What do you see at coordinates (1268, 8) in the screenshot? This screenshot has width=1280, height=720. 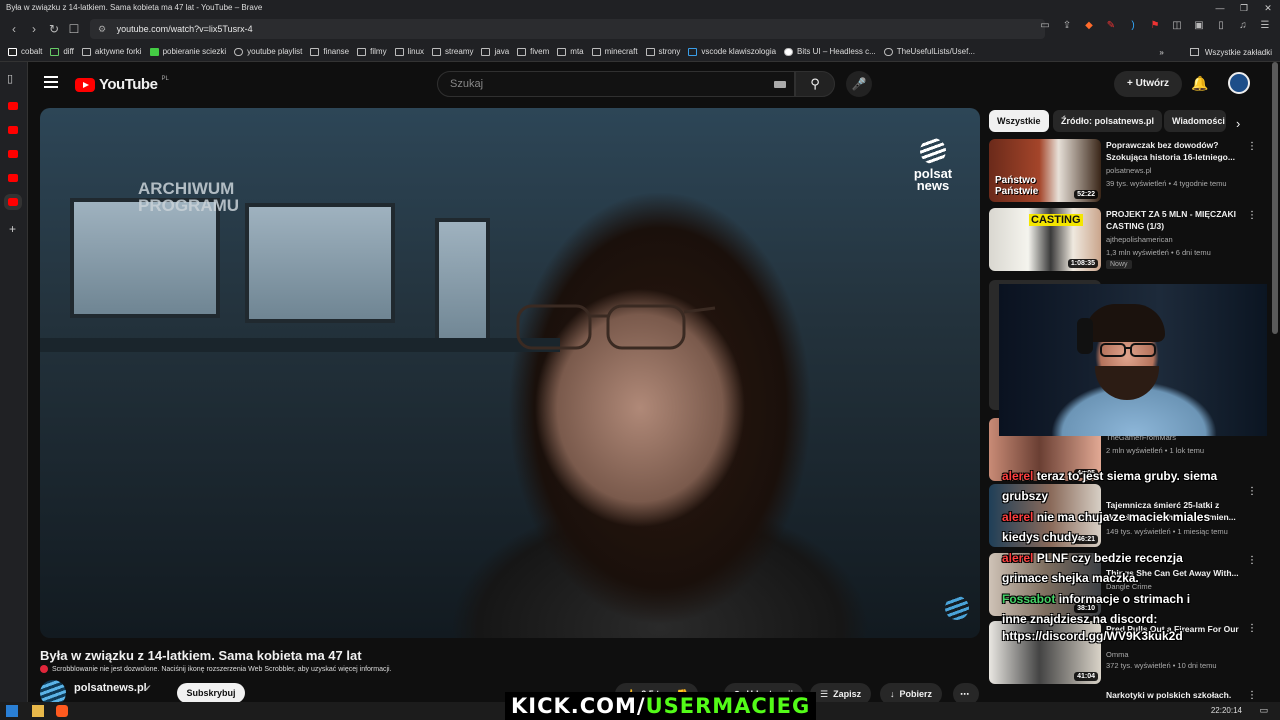 I see `close-icon: ✕` at bounding box center [1268, 8].